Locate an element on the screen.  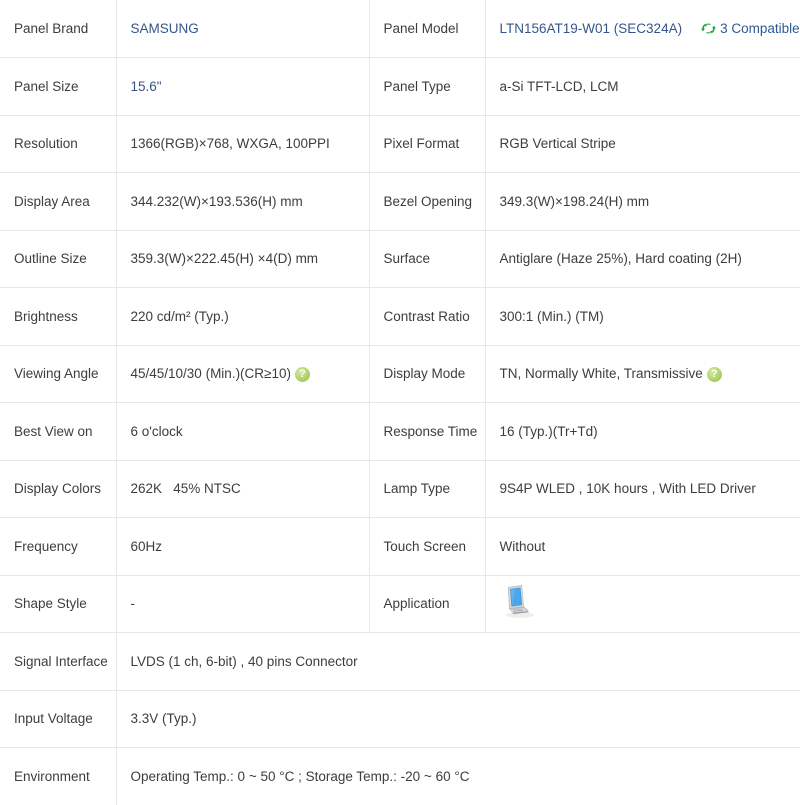
row-label-viewing-angle: Viewing Angle is located at coordinates (58, 374).